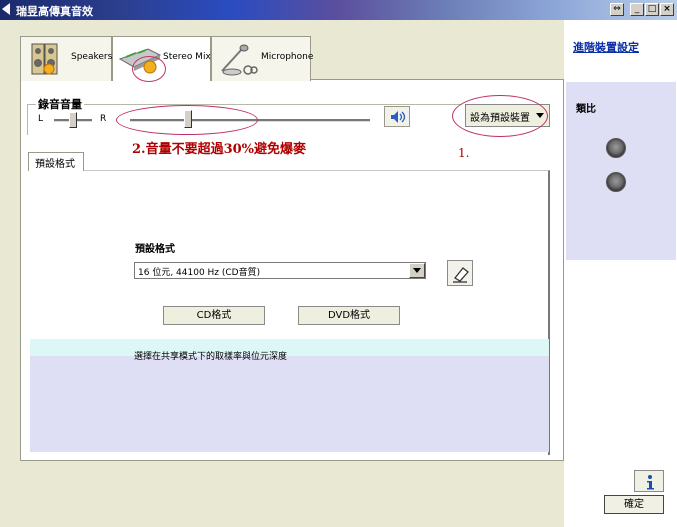 The width and height of the screenshot is (677, 527). Describe the element at coordinates (66, 58) in the screenshot. I see `tab-speakers: Speakers` at that location.